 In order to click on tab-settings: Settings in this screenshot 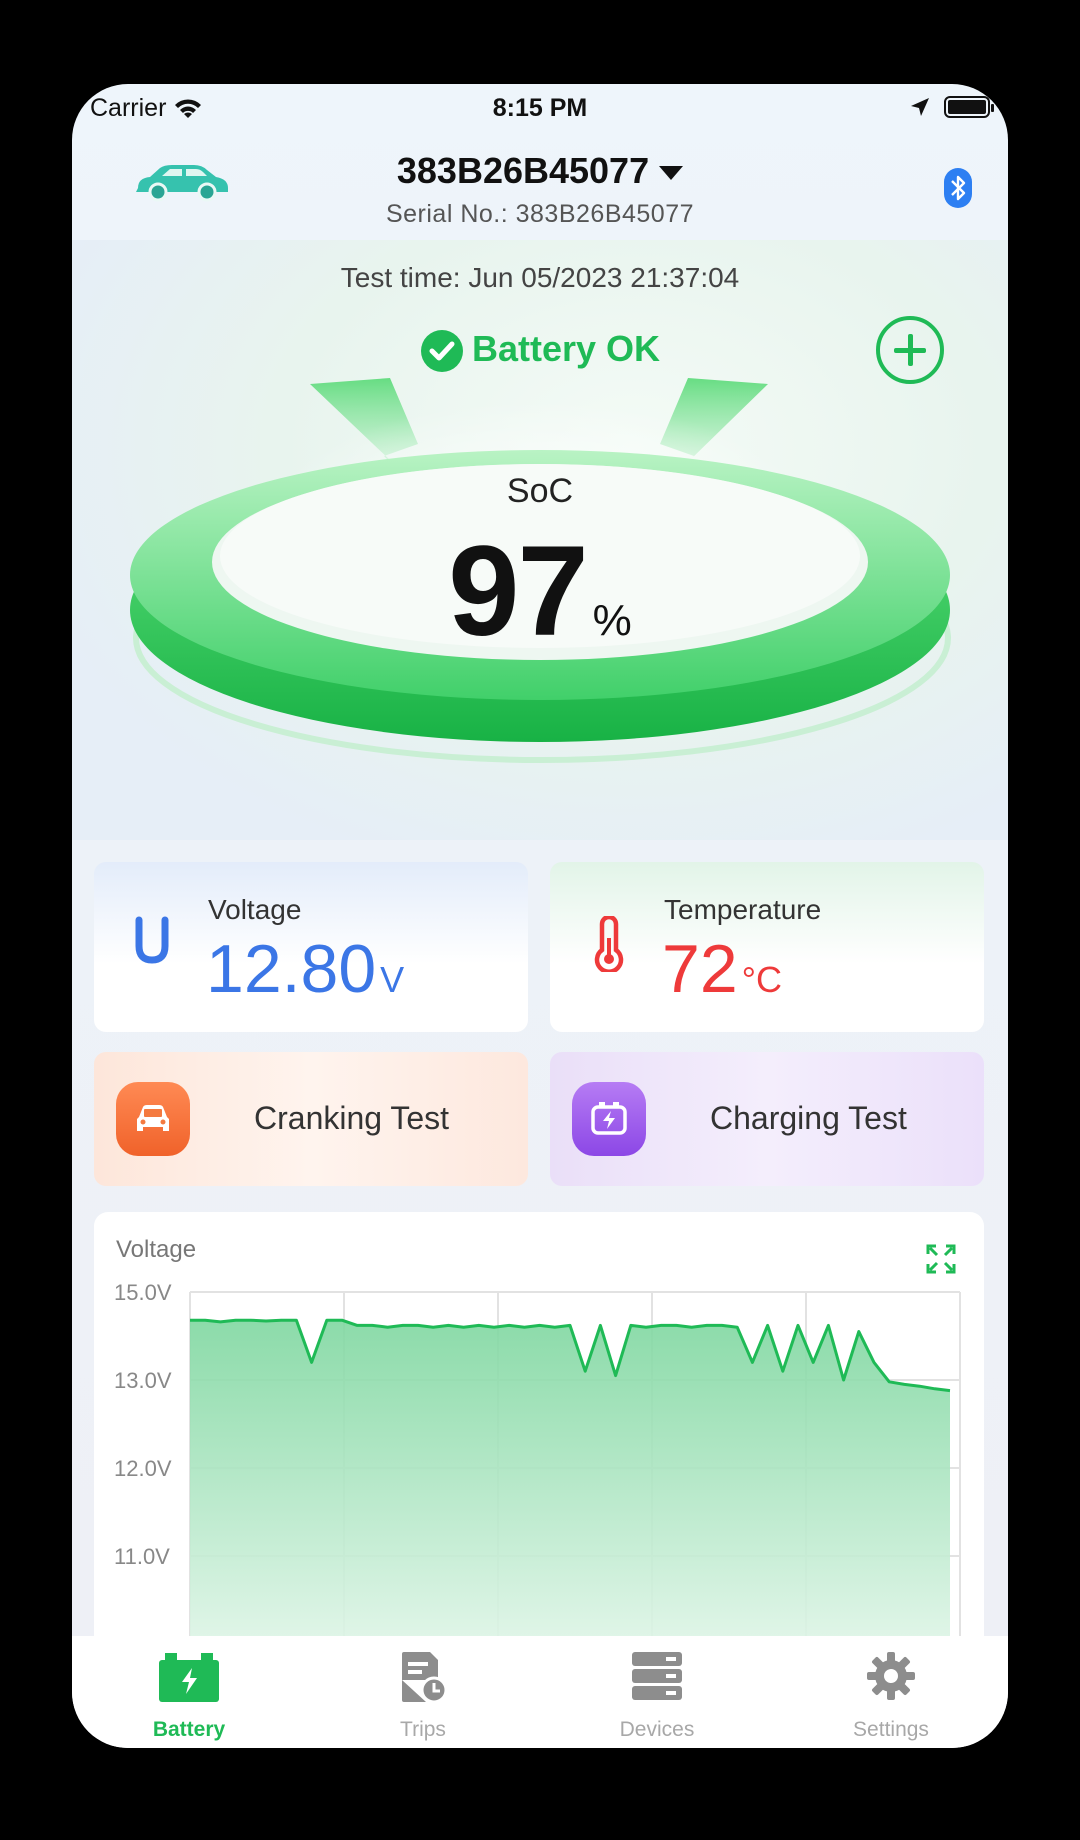, I will do `click(891, 1692)`.